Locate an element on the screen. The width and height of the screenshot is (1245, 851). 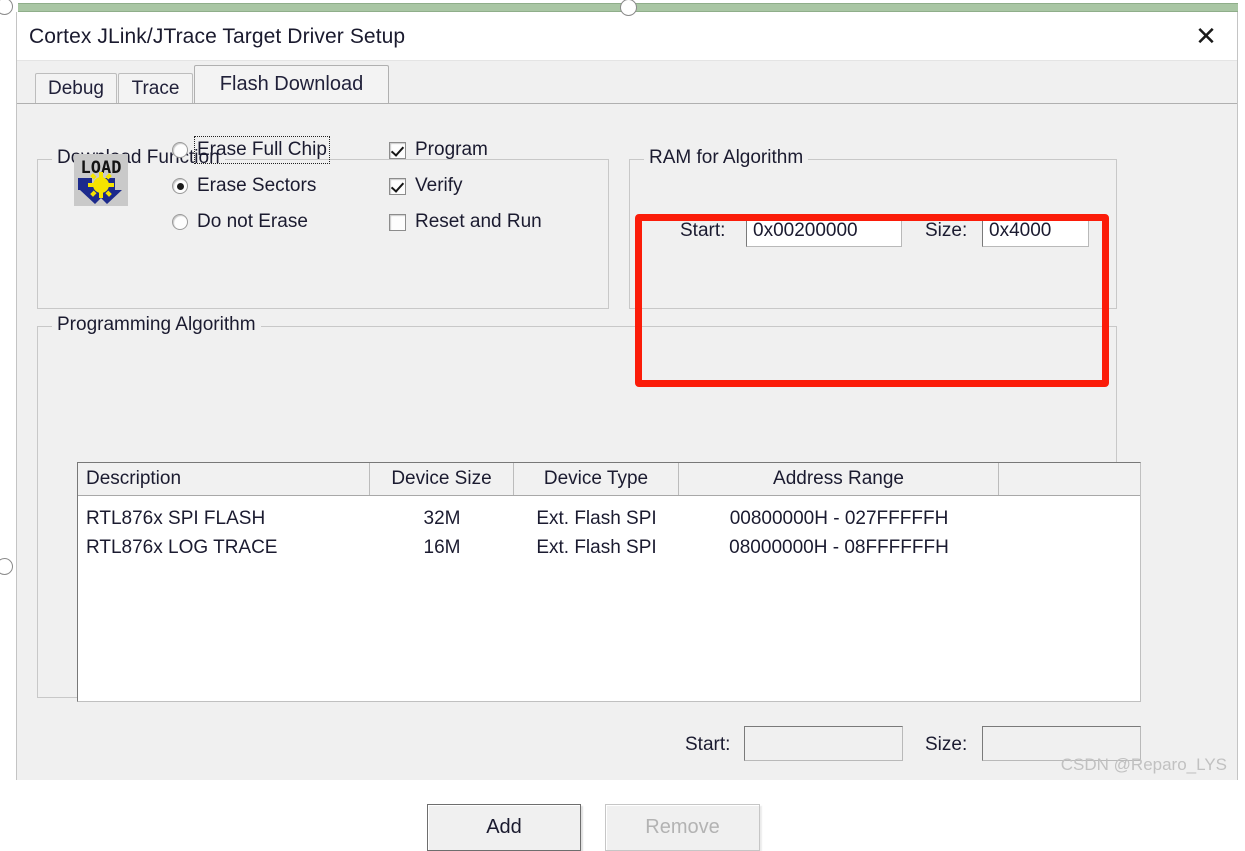
radio-erase-sectors-indicator is located at coordinates (180, 186).